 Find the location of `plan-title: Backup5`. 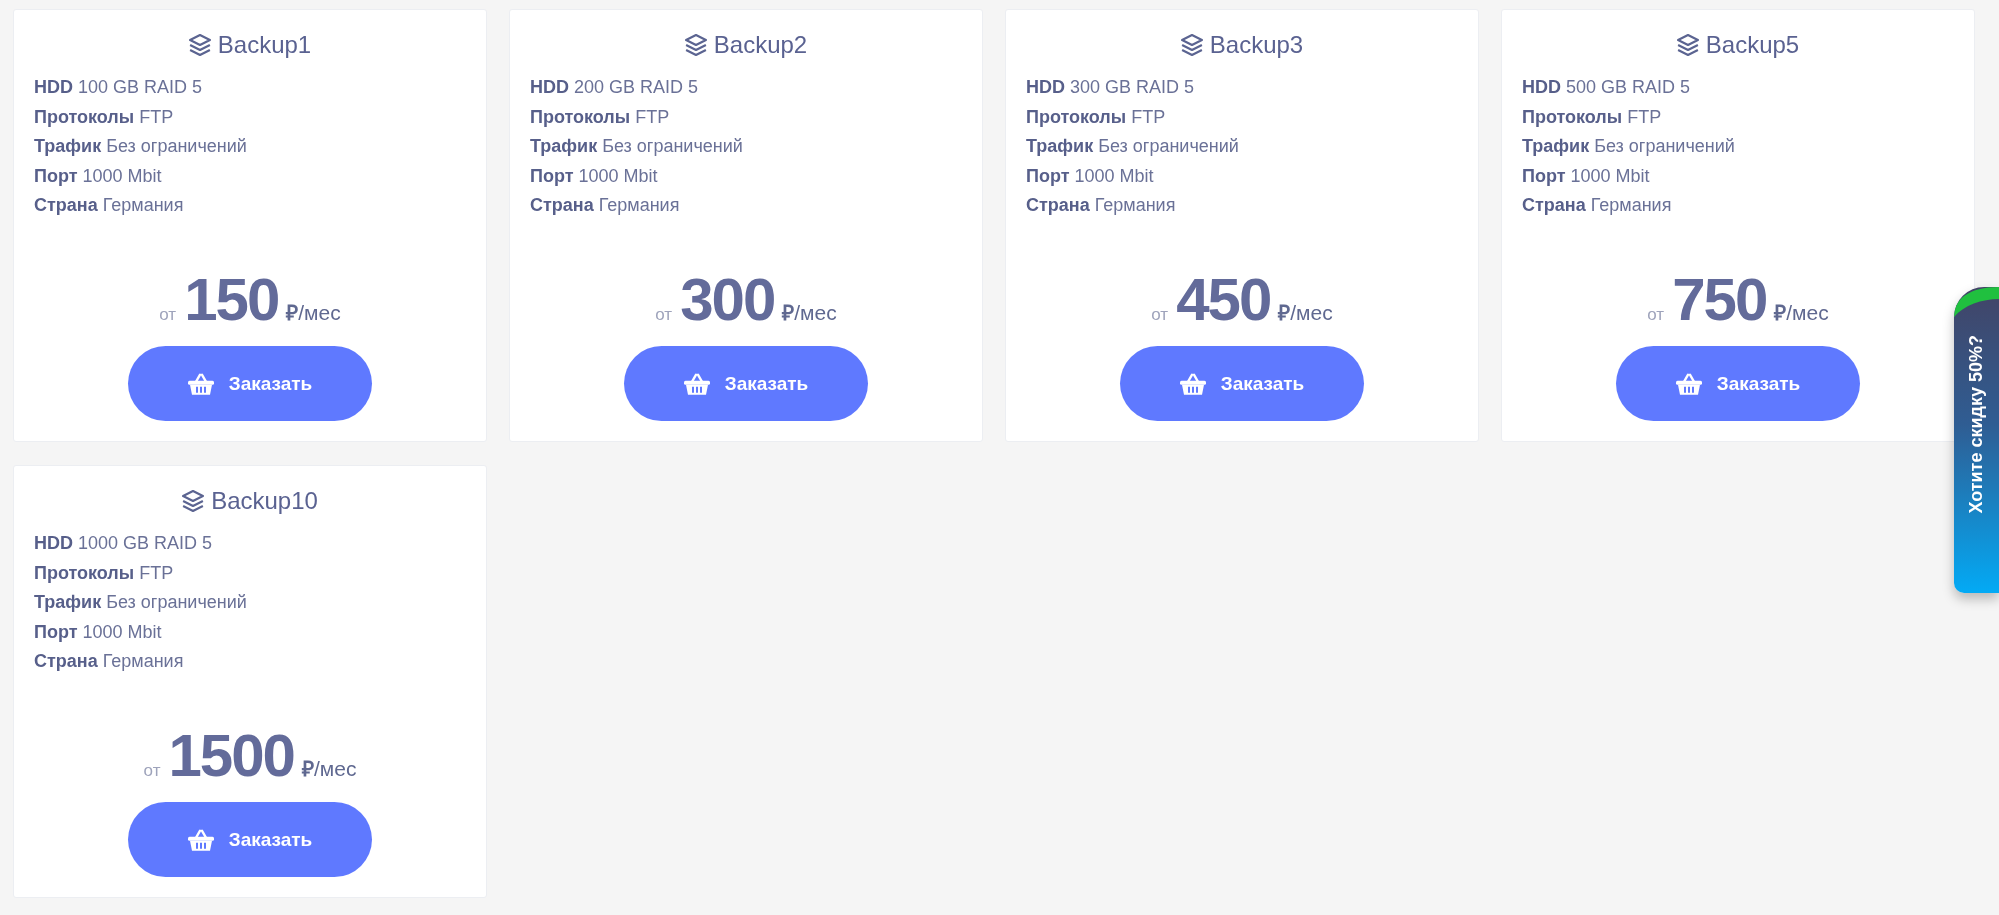

plan-title: Backup5 is located at coordinates (1752, 45).